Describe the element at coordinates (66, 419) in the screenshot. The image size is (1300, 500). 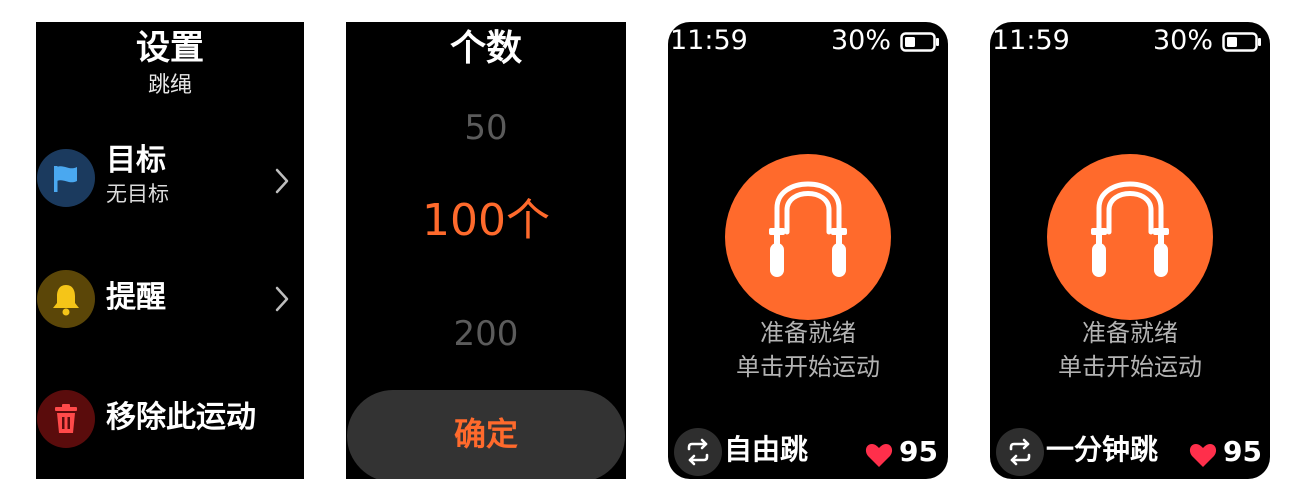
I see `trash-icon` at that location.